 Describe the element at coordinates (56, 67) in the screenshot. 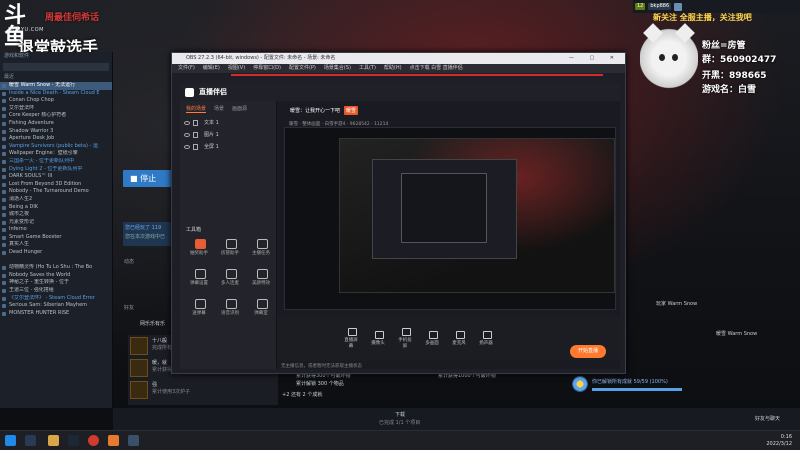

I see `library-search` at that location.